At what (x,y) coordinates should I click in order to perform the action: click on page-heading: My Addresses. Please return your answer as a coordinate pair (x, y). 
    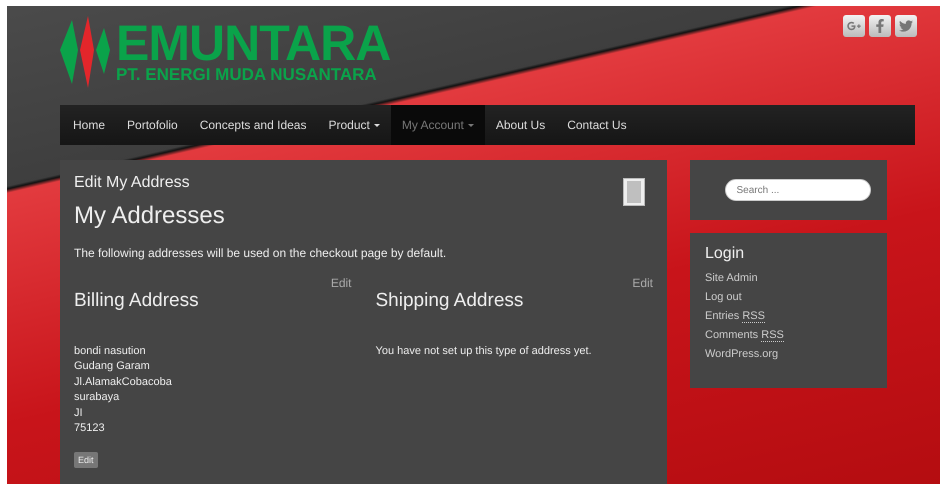
    Looking at the image, I should click on (150, 216).